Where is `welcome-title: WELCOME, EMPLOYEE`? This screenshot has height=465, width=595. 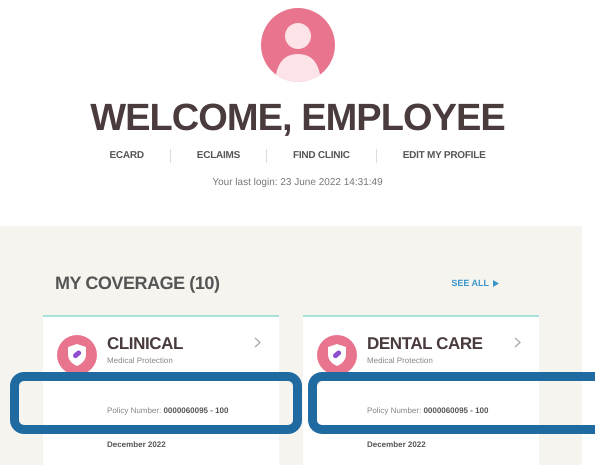
welcome-title: WELCOME, EMPLOYEE is located at coordinates (297, 118).